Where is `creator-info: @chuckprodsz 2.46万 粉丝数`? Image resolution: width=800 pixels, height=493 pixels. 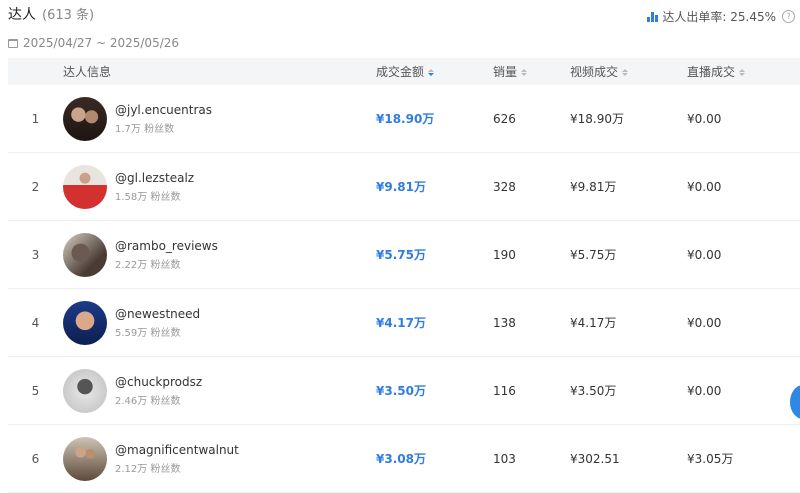
creator-info: @chuckprodsz 2.46万 粉丝数 is located at coordinates (219, 390).